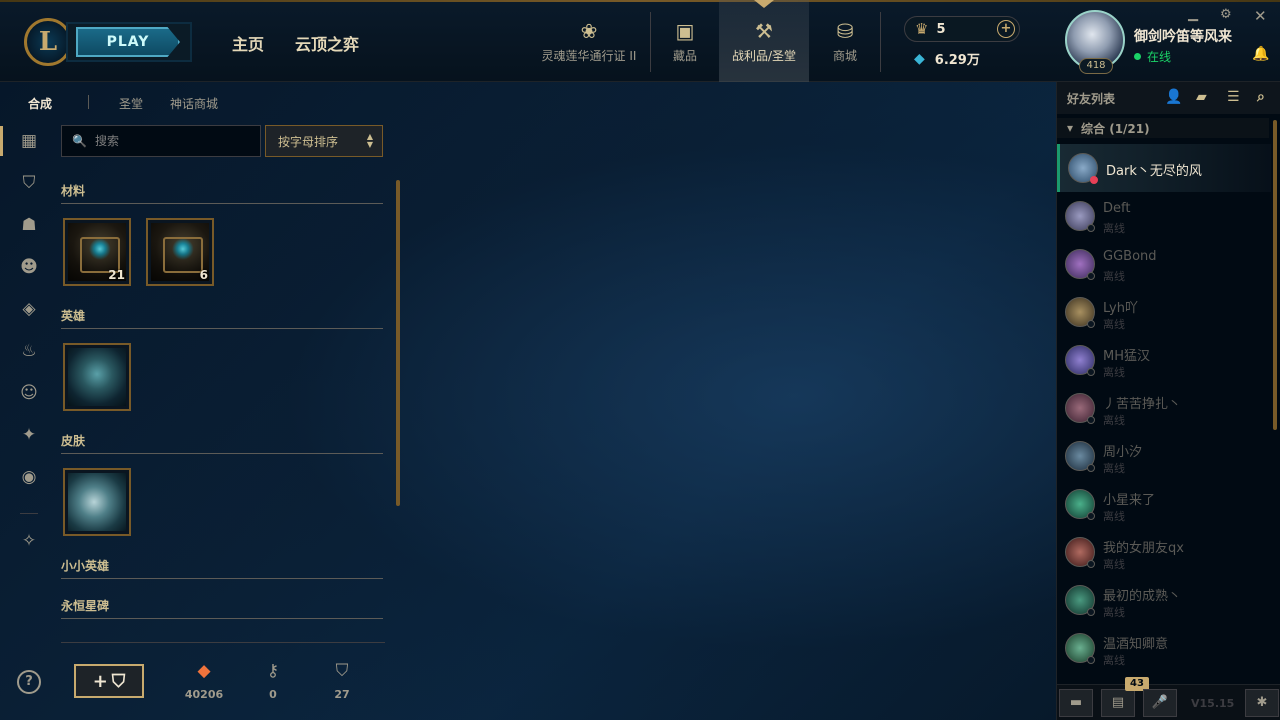 The height and width of the screenshot is (720, 1280). I want to click on resource-orange-essence: ◆ 40206, so click(204, 680).